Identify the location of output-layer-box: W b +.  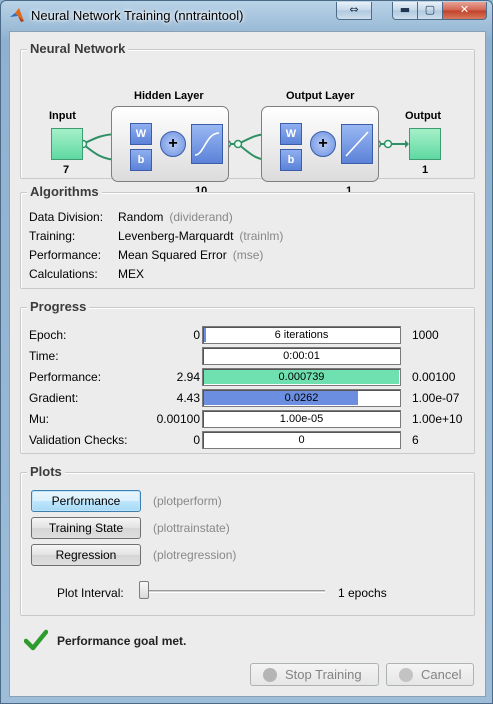
(320, 144).